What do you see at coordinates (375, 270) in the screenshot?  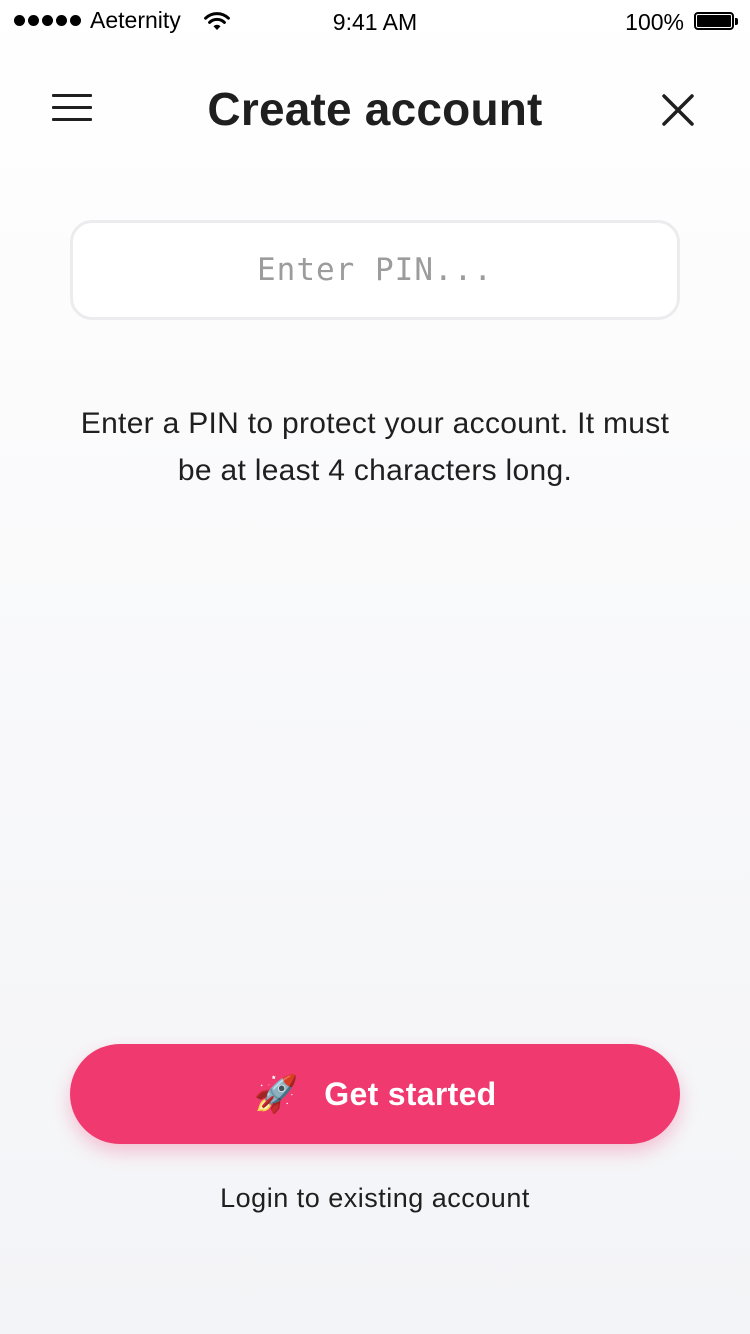 I see `pin-input` at bounding box center [375, 270].